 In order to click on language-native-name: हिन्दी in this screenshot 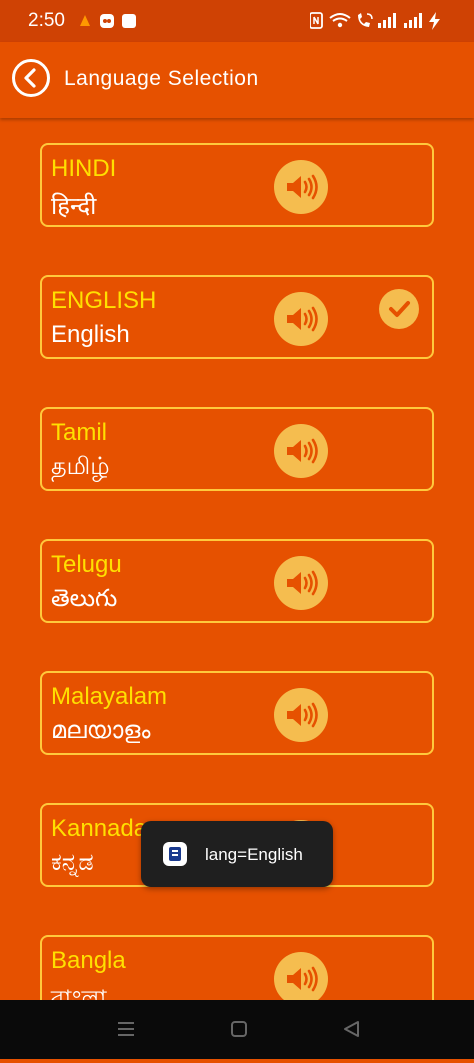, I will do `click(74, 206)`.